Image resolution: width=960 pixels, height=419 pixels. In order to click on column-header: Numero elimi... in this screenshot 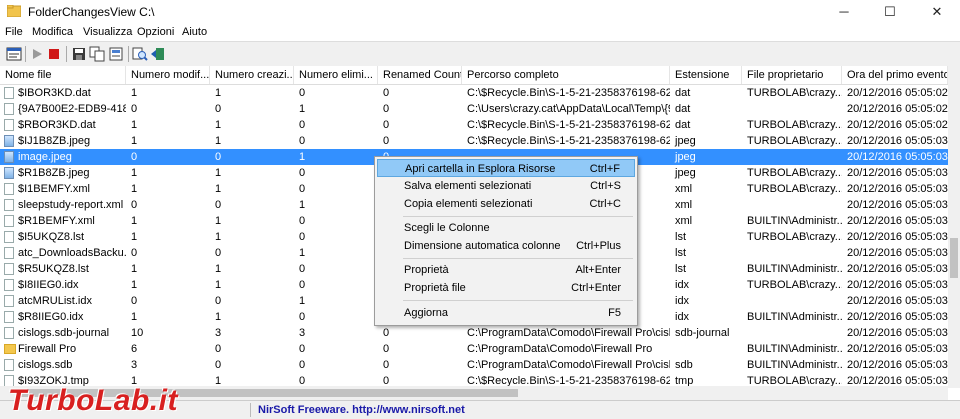, I will do `click(336, 75)`.